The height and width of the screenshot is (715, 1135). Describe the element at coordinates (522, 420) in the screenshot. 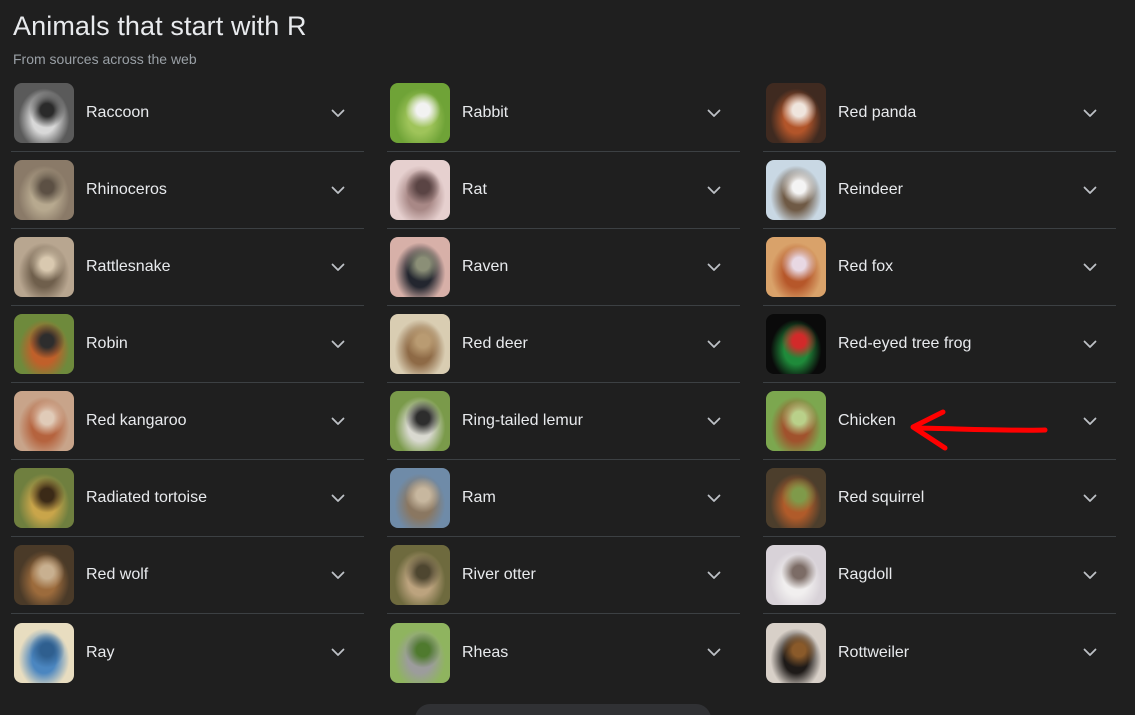

I see `result-item-label: Ring-tailed lemur` at that location.